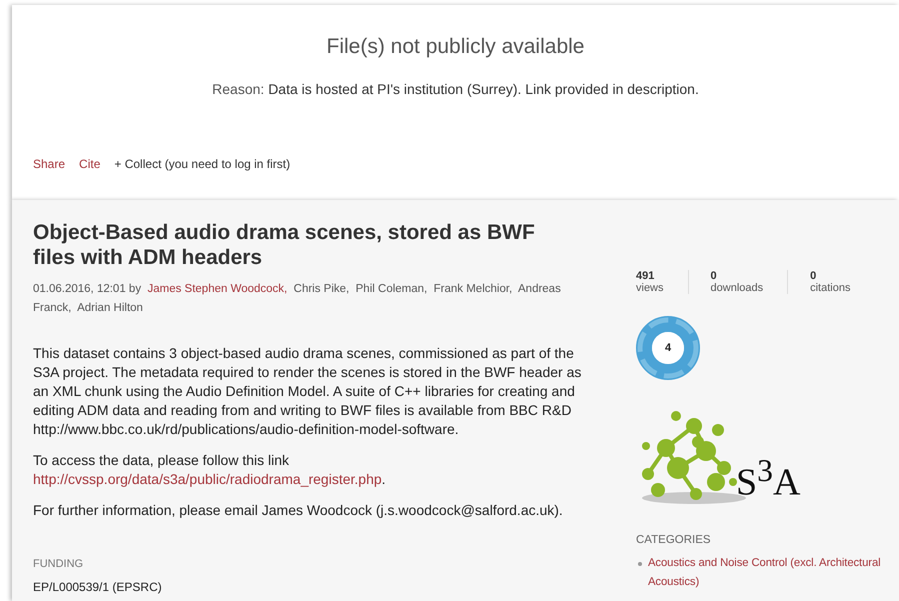 The width and height of the screenshot is (899, 601). What do you see at coordinates (89, 164) in the screenshot?
I see `action-link: Cite` at bounding box center [89, 164].